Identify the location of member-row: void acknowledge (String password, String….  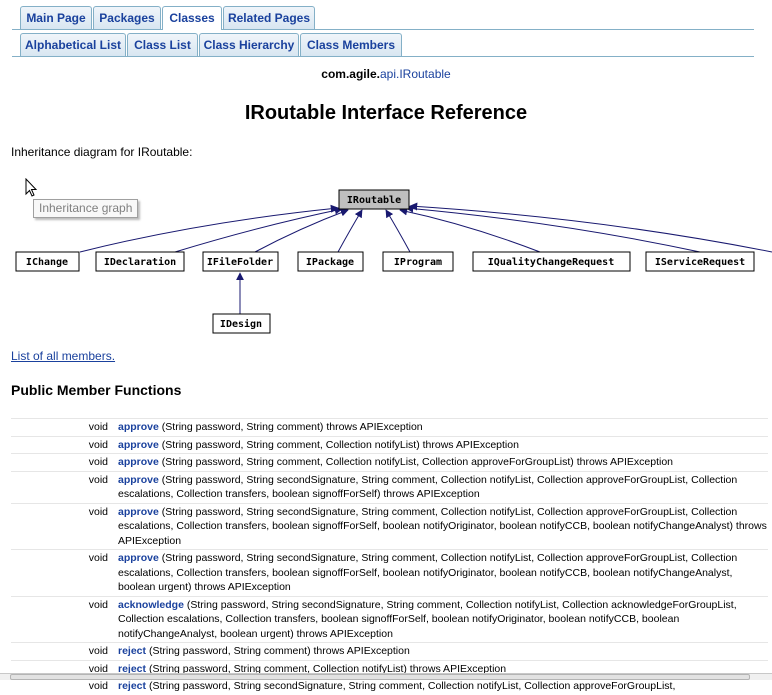
(389, 619).